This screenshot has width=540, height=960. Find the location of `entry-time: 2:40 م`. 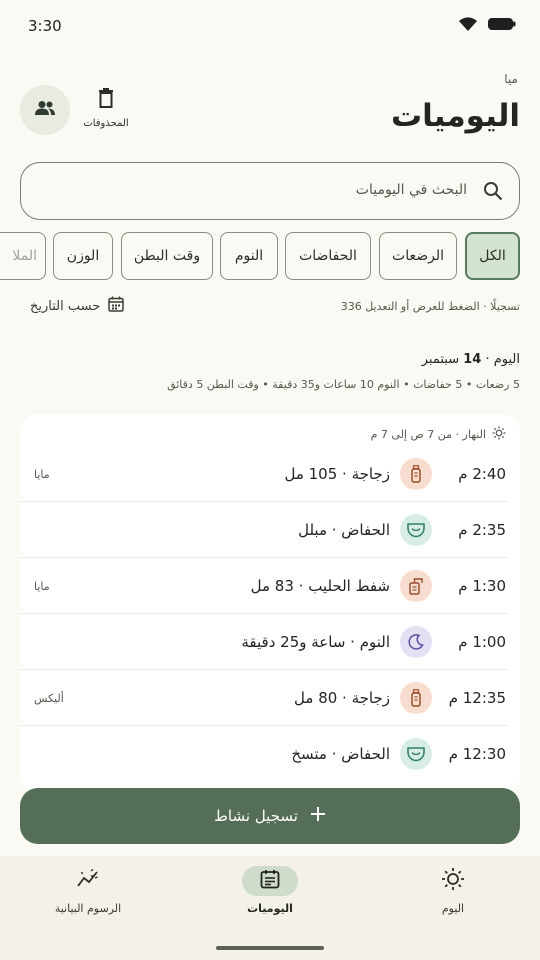

entry-time: 2:40 م is located at coordinates (482, 474).